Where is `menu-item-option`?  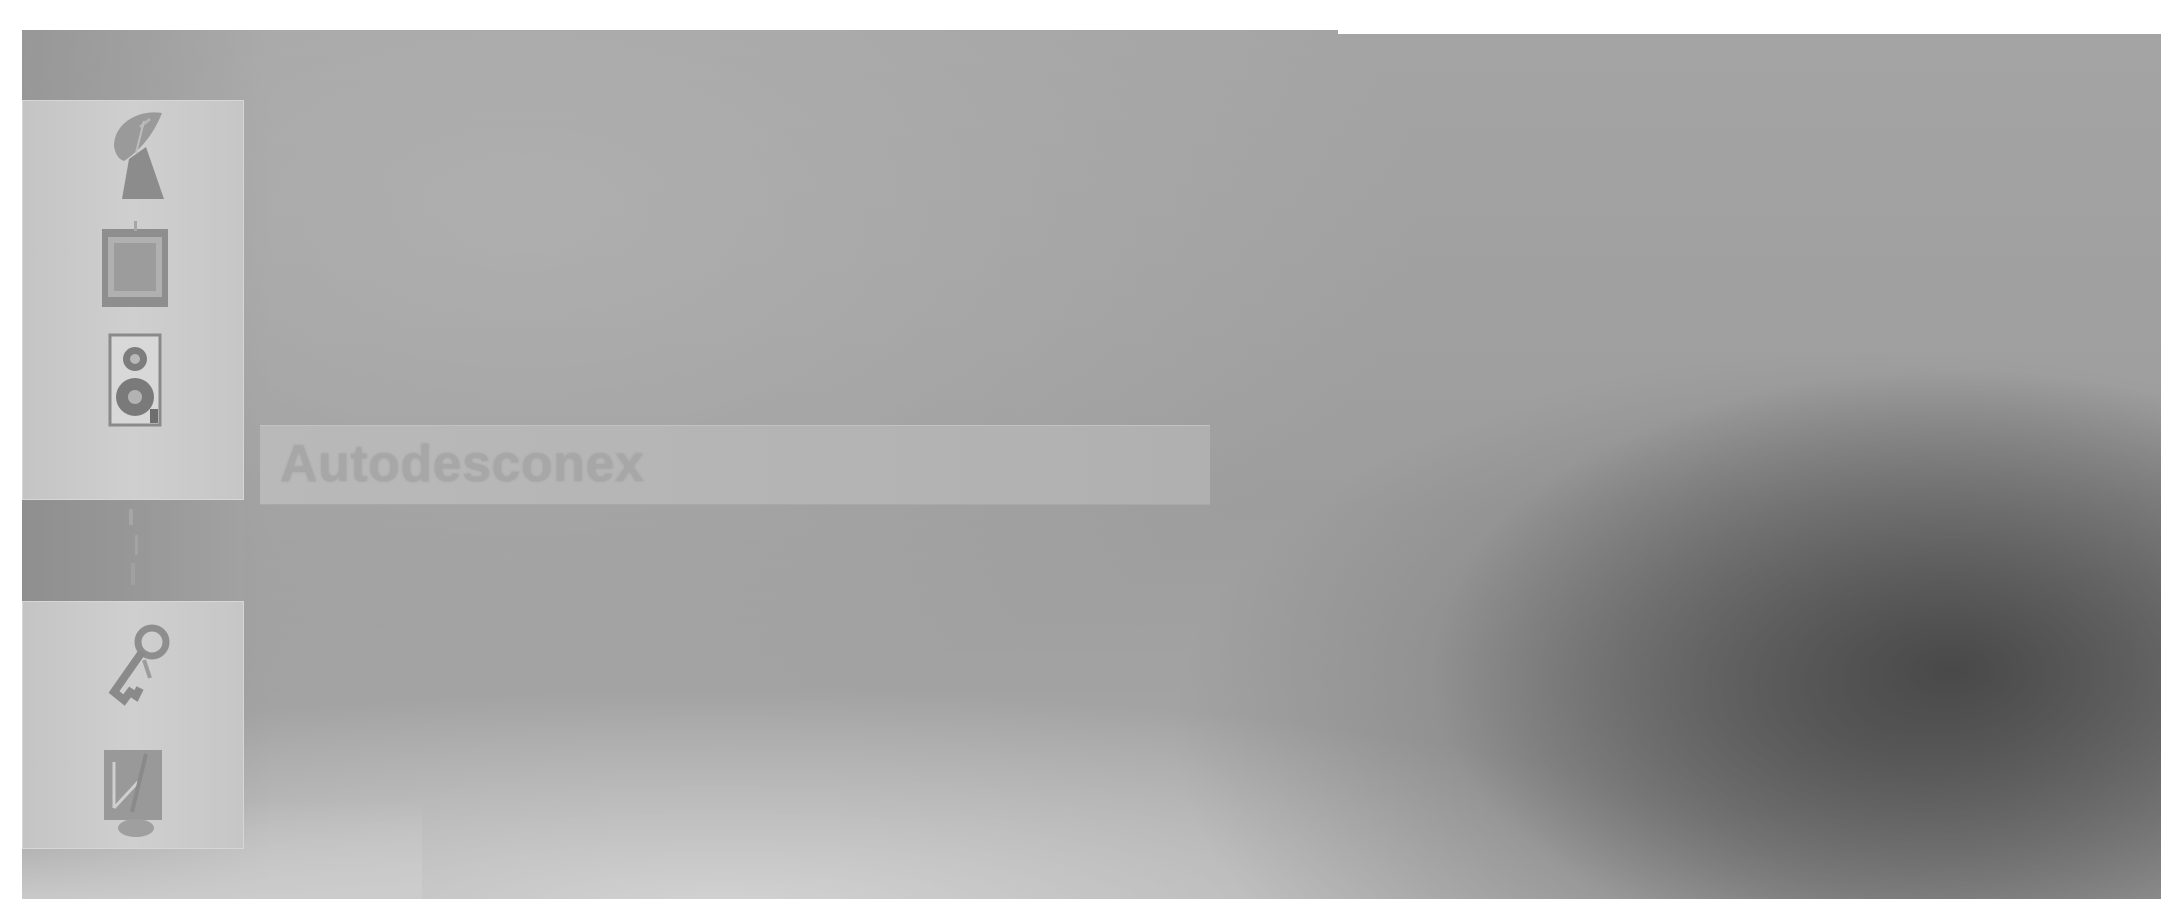
menu-item-option is located at coordinates (134, 664).